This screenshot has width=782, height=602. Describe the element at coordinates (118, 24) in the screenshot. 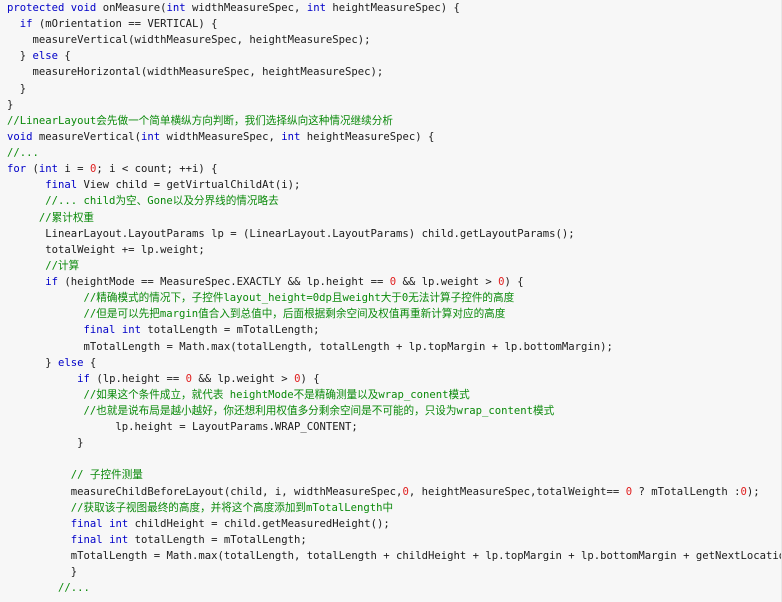

I see `code-line: if (mOrientation == VERTICAL) {` at that location.